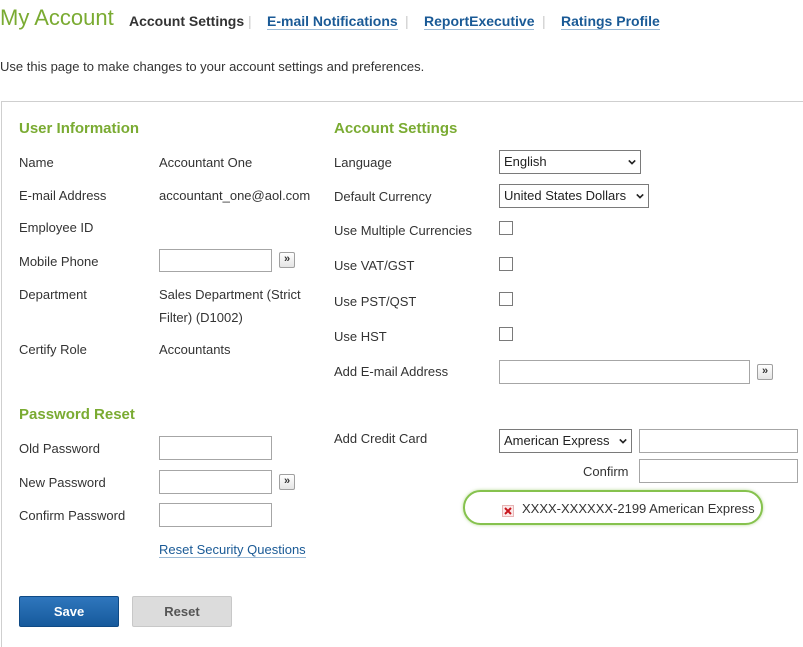 This screenshot has height=647, width=803. I want to click on department-label: Department, so click(53, 294).